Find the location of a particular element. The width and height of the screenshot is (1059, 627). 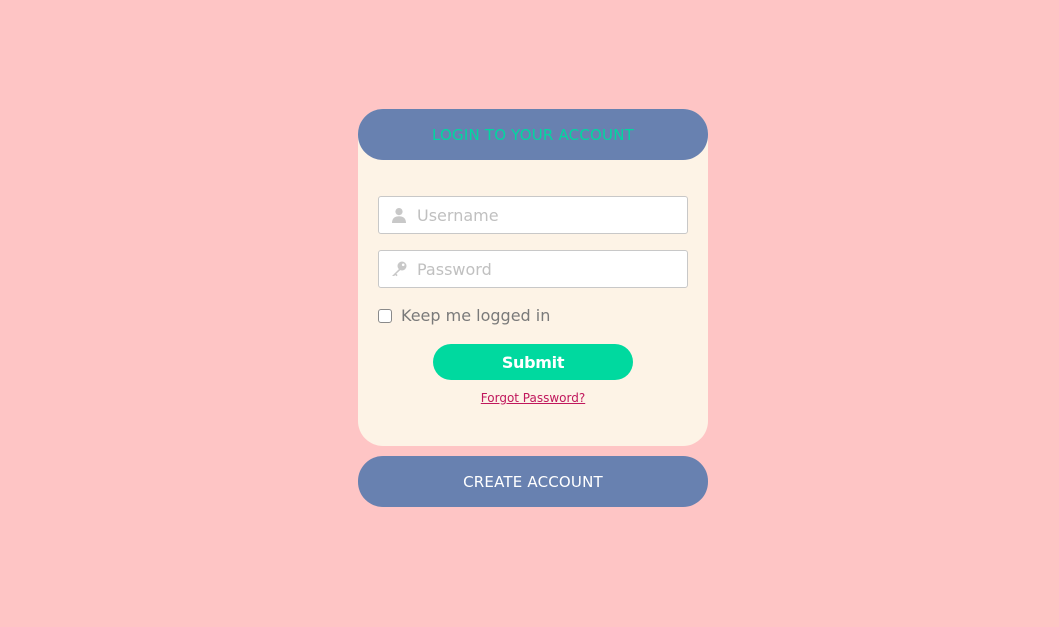

remember-checkbox is located at coordinates (385, 315).